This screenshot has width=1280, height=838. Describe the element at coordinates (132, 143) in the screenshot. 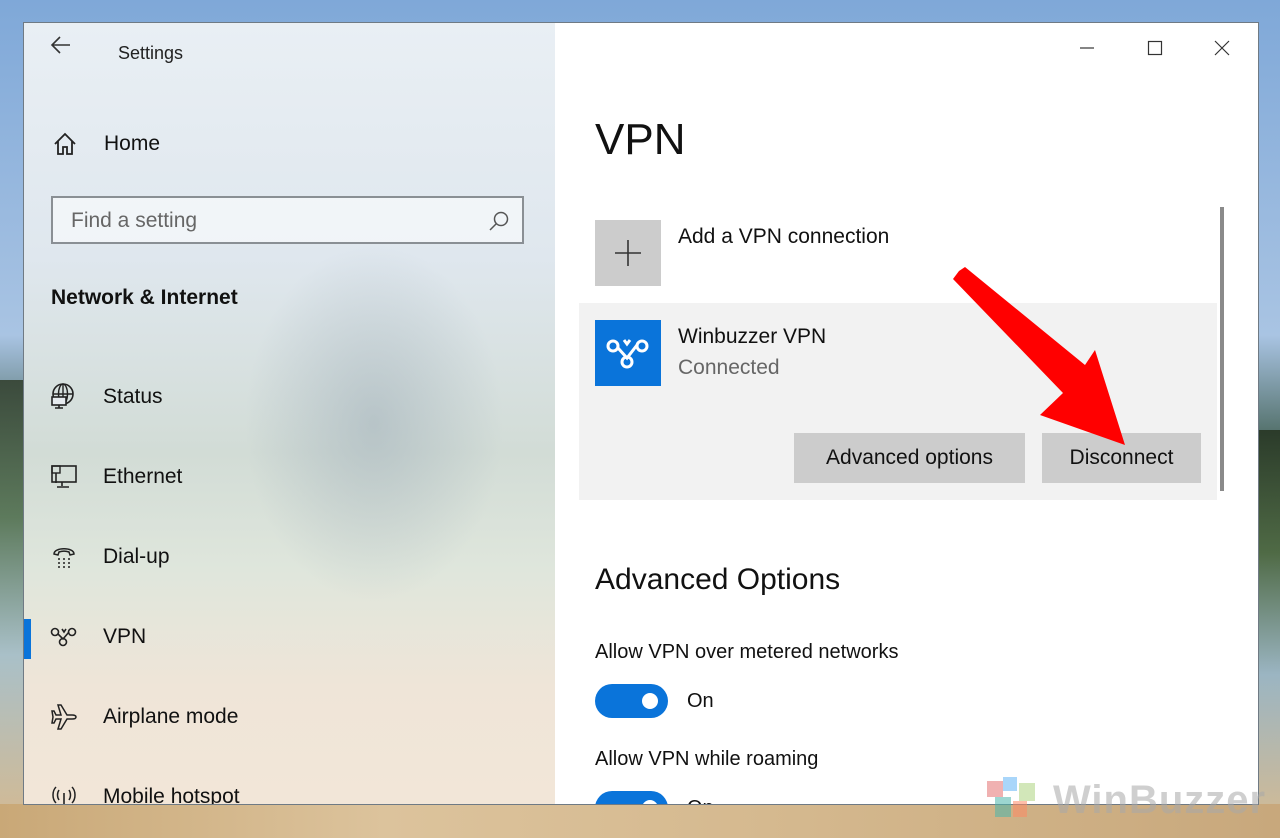

I see `sidebar-item-label: Home` at that location.